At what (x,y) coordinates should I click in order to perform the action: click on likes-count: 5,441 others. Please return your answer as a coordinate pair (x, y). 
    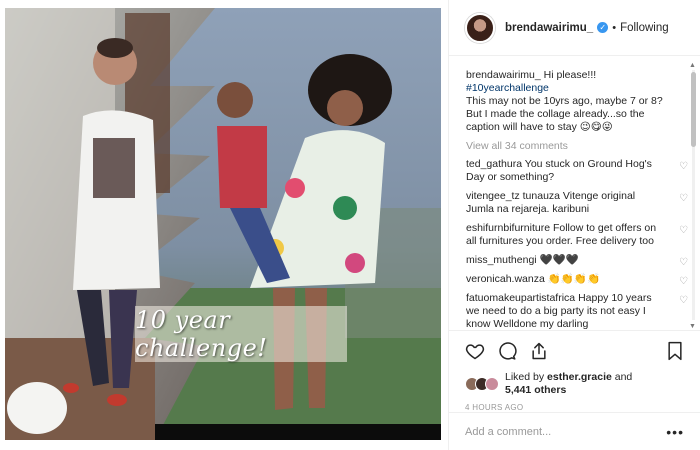
    Looking at the image, I should click on (535, 390).